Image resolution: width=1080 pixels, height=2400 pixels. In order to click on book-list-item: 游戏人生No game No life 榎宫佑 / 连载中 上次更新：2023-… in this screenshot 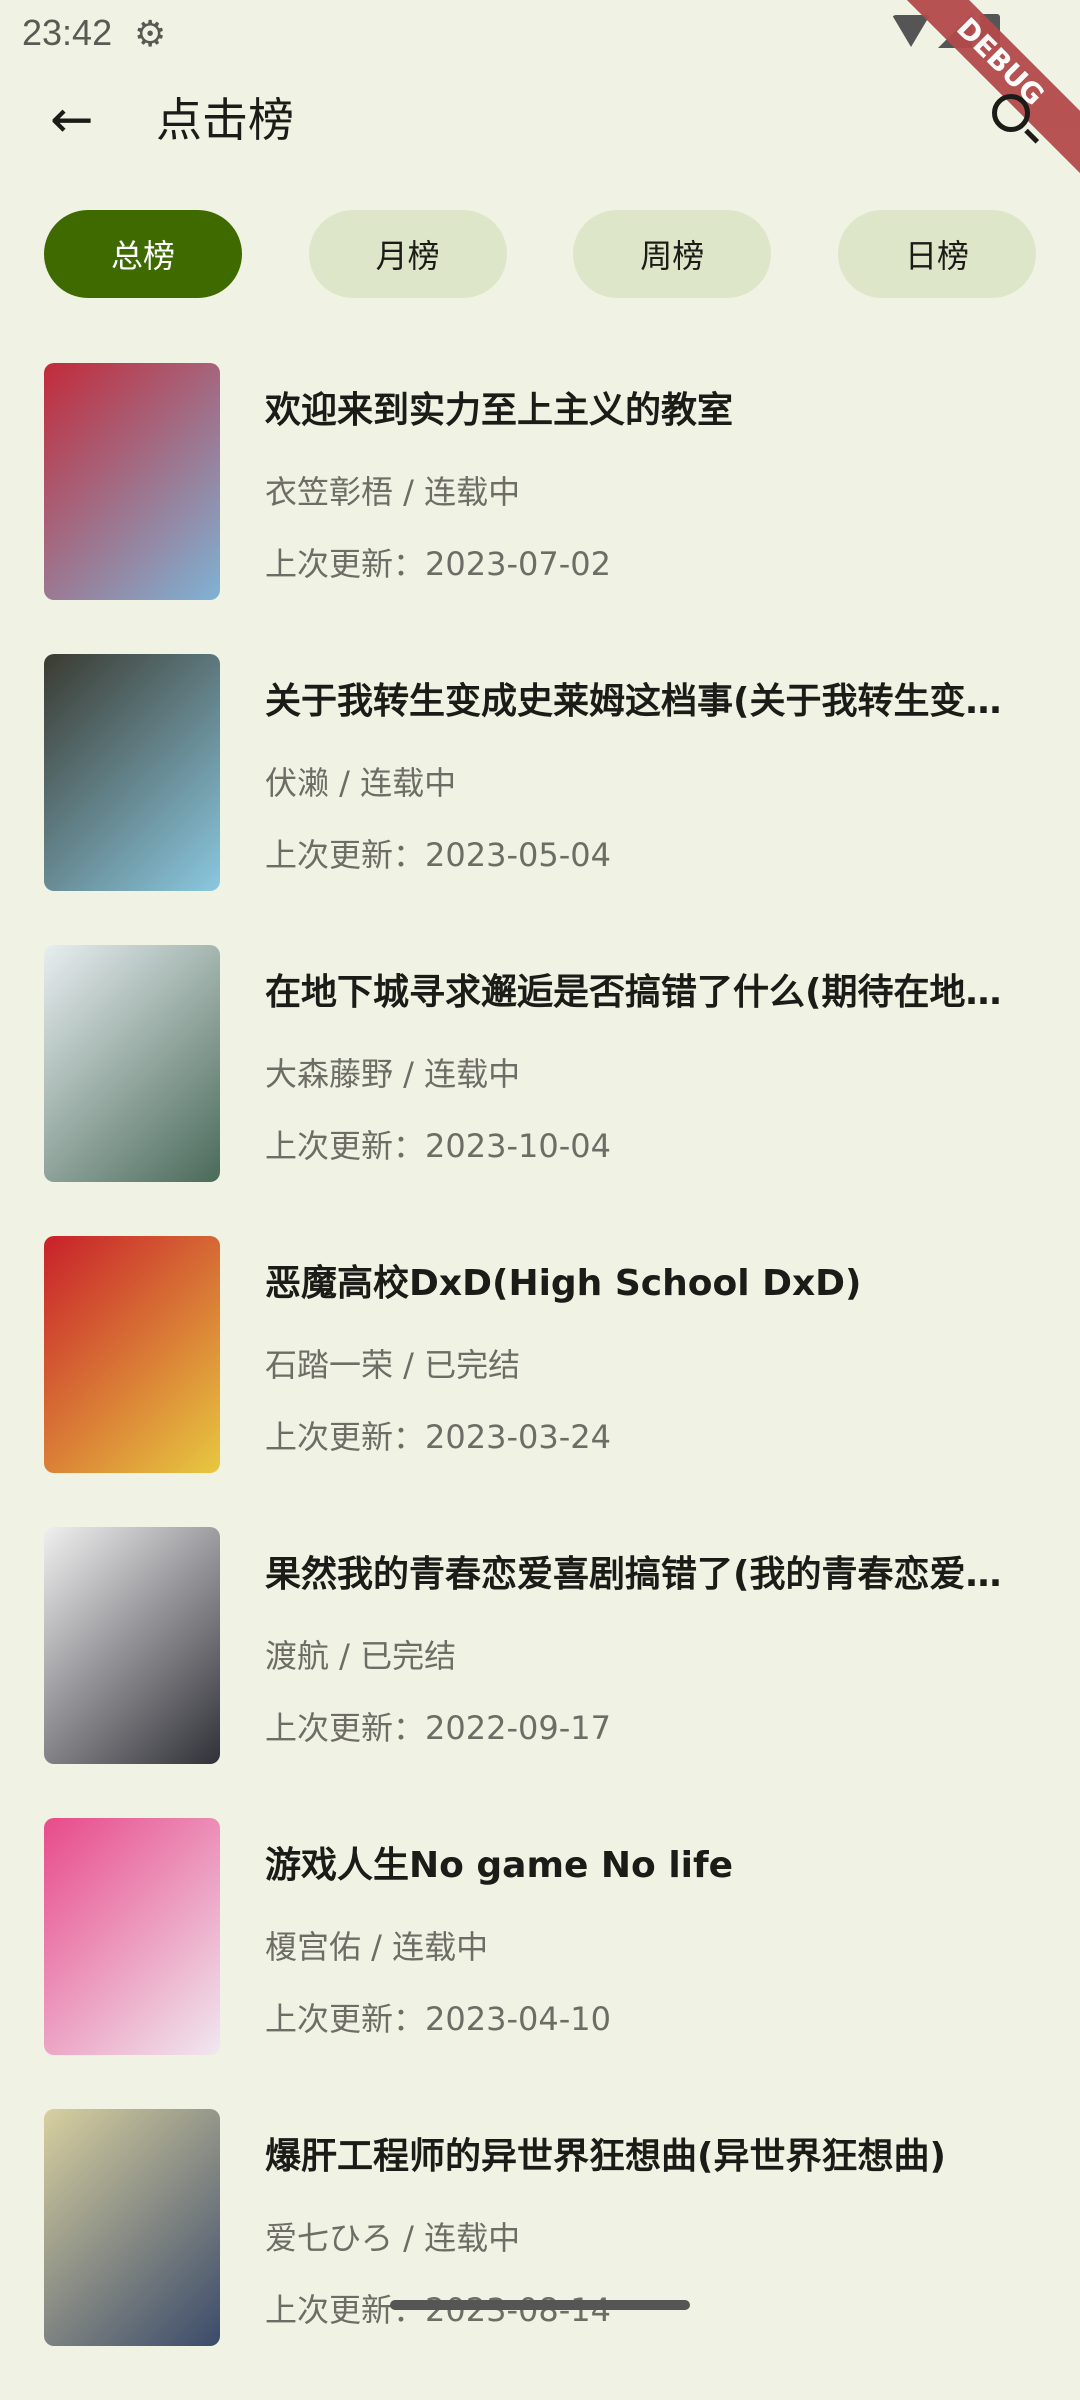, I will do `click(540, 1963)`.